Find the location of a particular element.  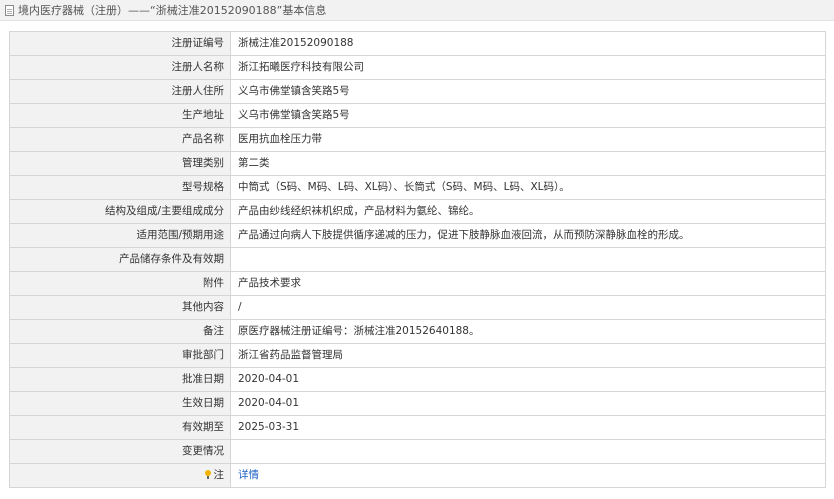

table-row-product-name: 产品名称 医用抗血栓压力带 is located at coordinates (418, 140).